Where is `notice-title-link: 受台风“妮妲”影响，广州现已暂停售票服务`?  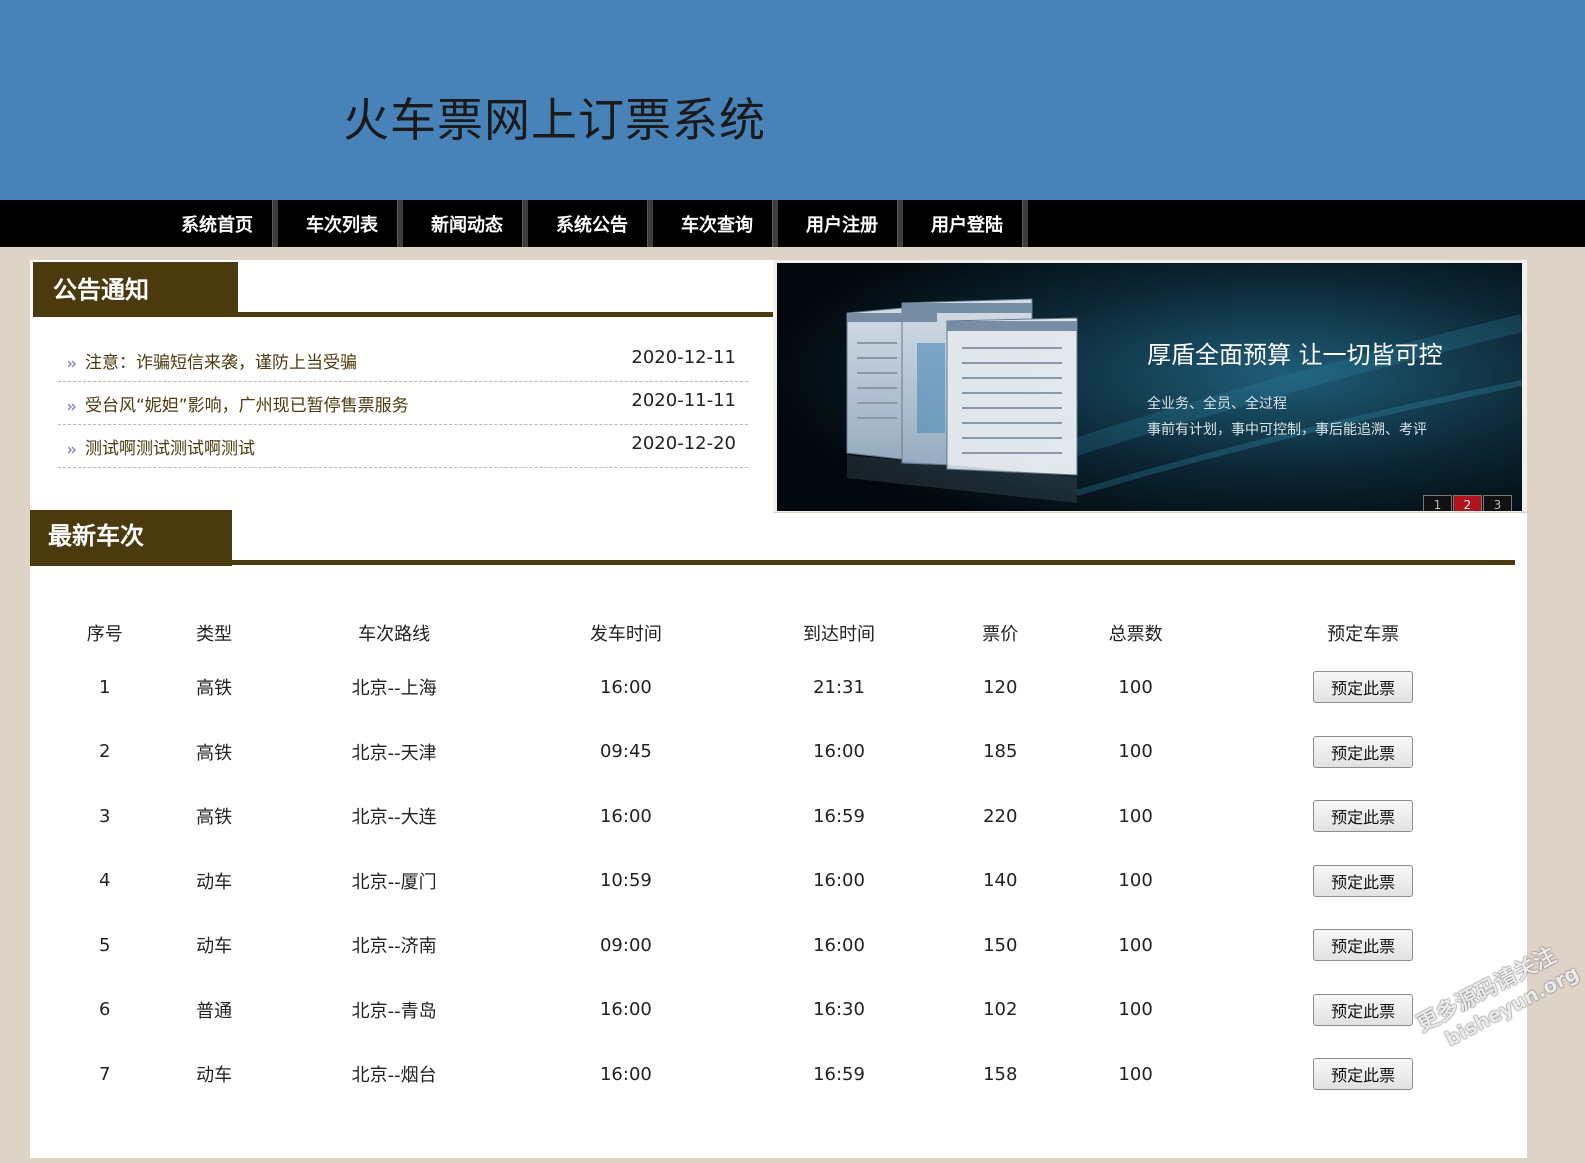
notice-title-link: 受台风“妮妲”影响，广州现已暂停售票服务 is located at coordinates (247, 403).